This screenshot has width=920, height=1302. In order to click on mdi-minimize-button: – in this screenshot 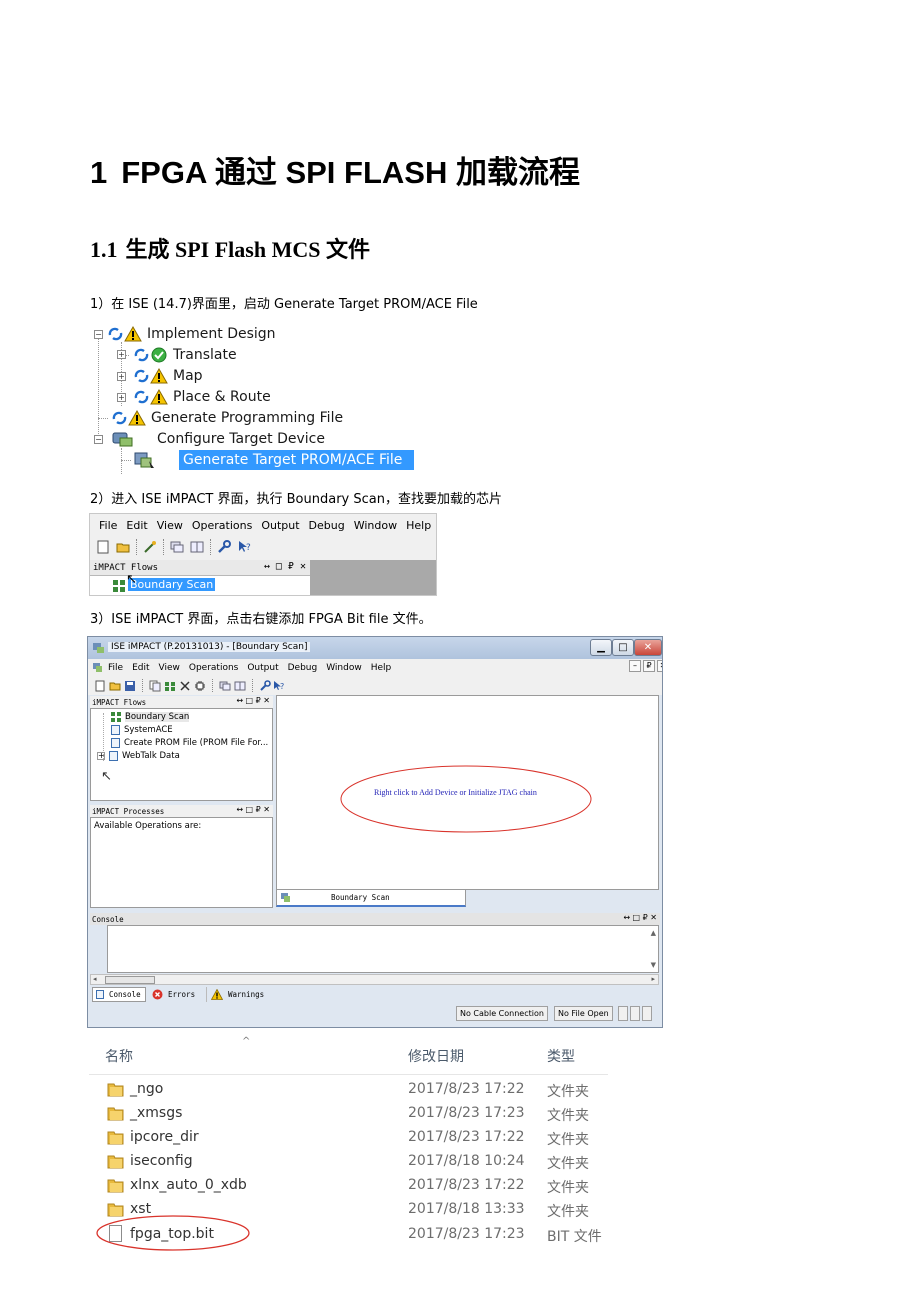, I will do `click(635, 666)`.